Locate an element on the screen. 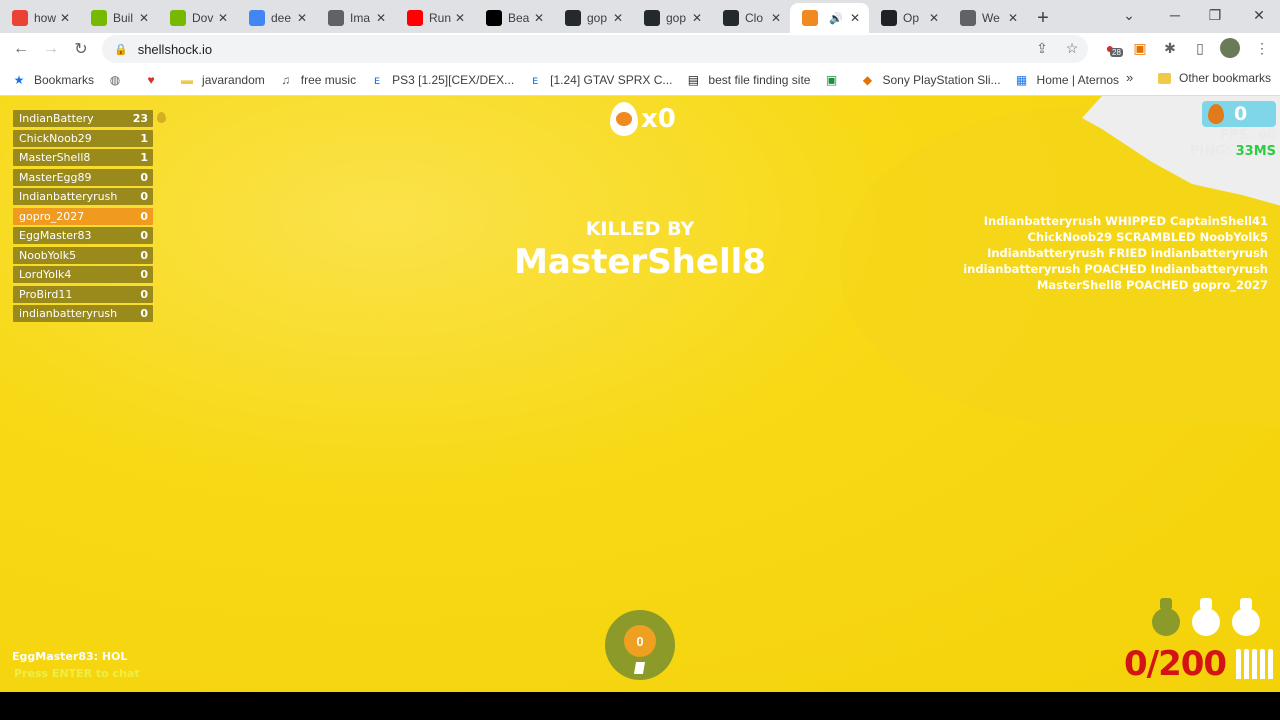  bookmark-item: ▣ is located at coordinates (835, 80).